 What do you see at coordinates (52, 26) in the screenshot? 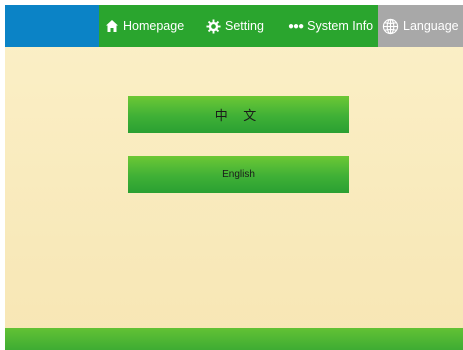
I see `logo-block` at bounding box center [52, 26].